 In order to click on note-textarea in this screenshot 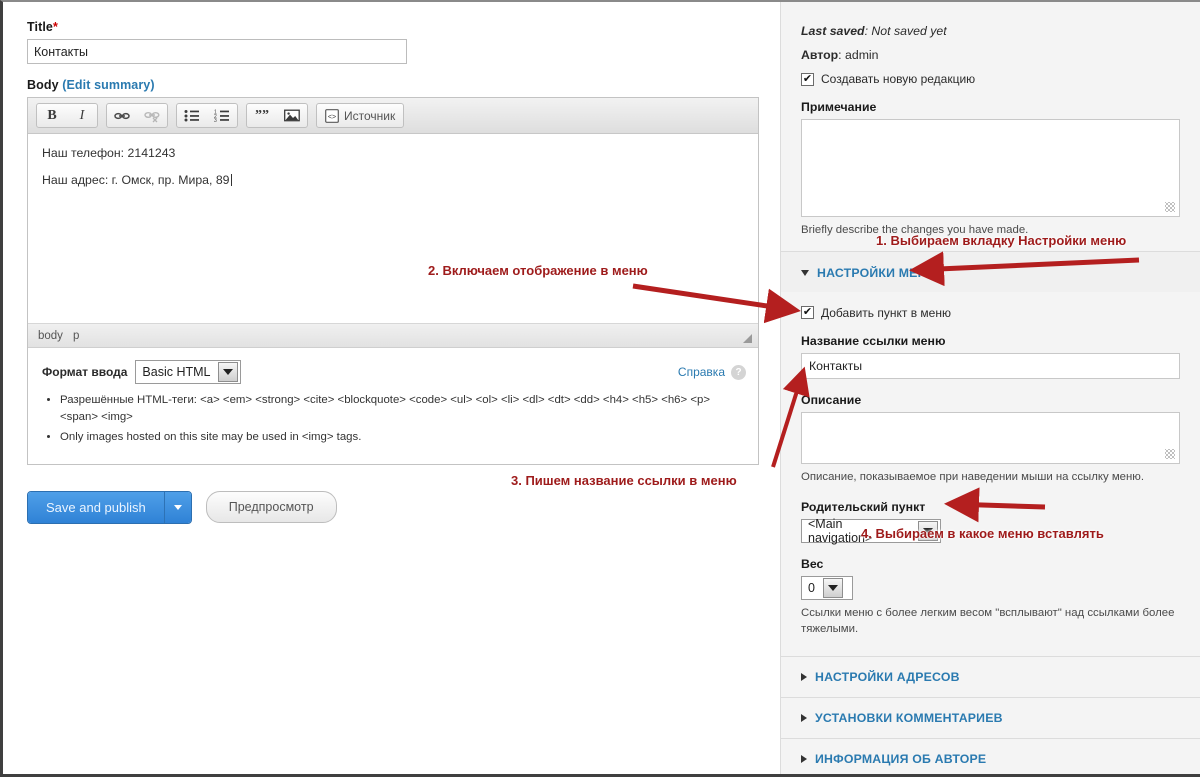, I will do `click(990, 168)`.